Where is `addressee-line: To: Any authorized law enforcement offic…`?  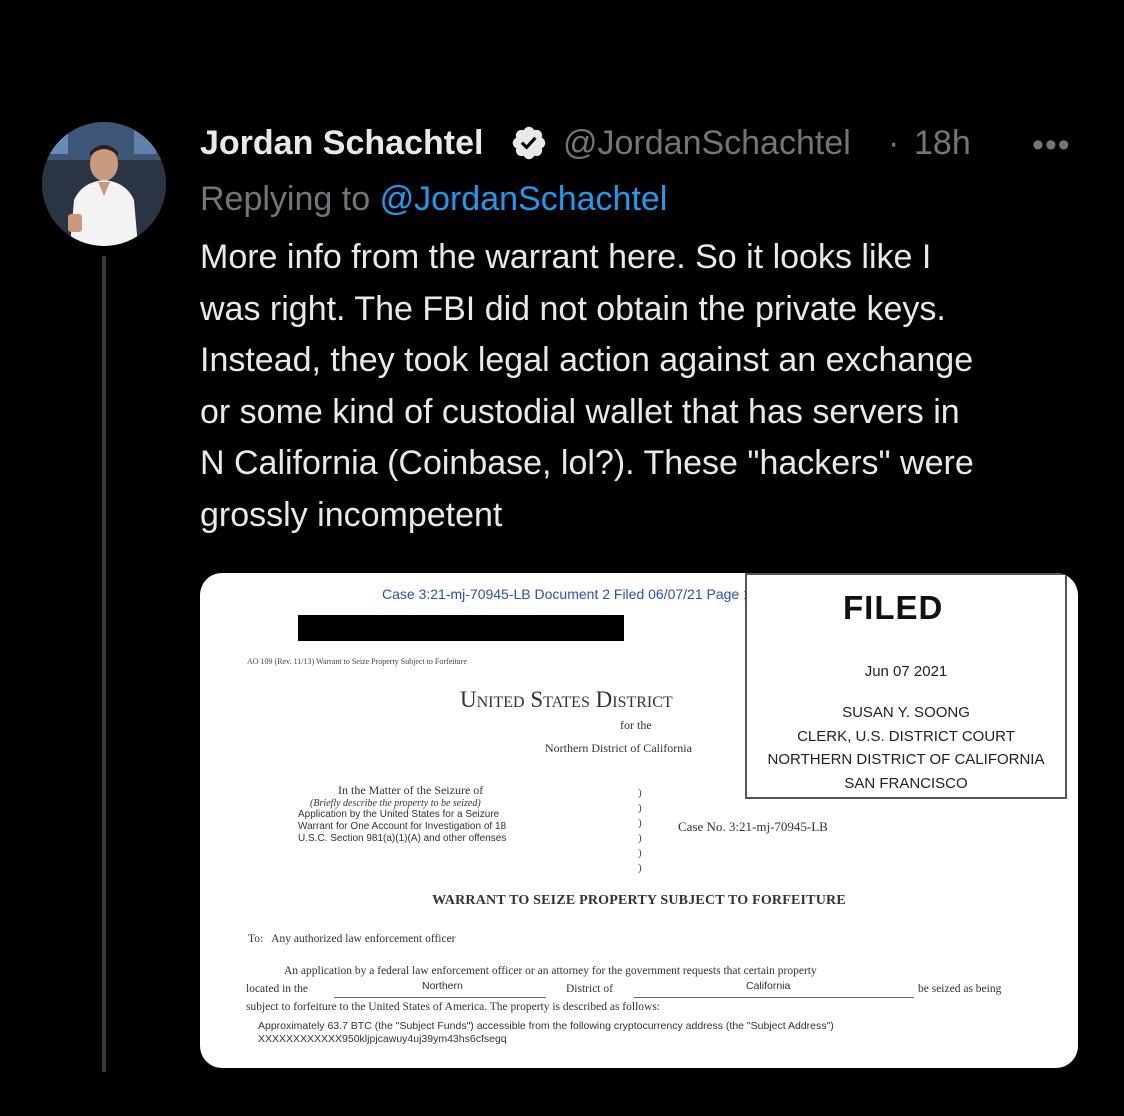
addressee-line: To: Any authorized law enforcement offic… is located at coordinates (352, 939).